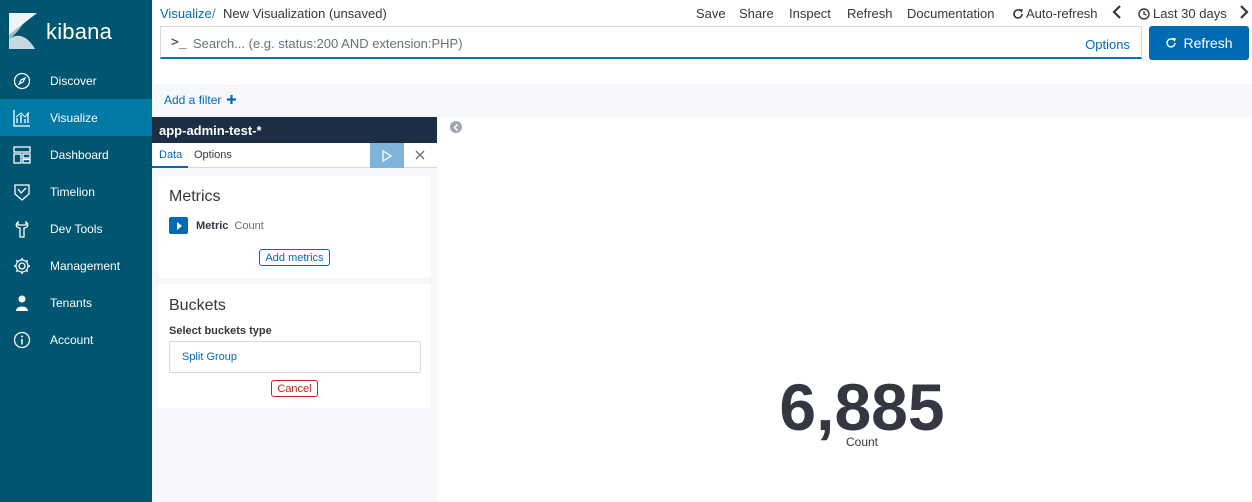  I want to click on add-metrics-button: Add metrics, so click(294, 257).